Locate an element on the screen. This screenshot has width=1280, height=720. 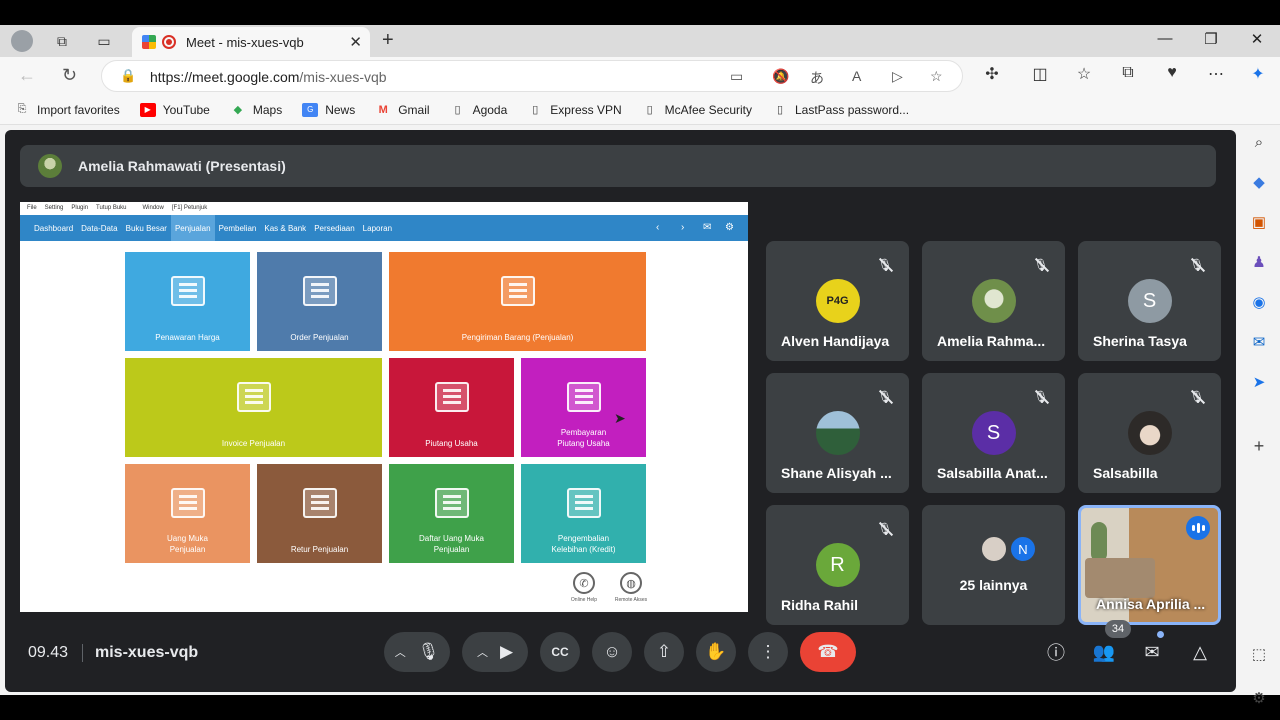
restore-icon: ❐ is located at coordinates (1211, 39).